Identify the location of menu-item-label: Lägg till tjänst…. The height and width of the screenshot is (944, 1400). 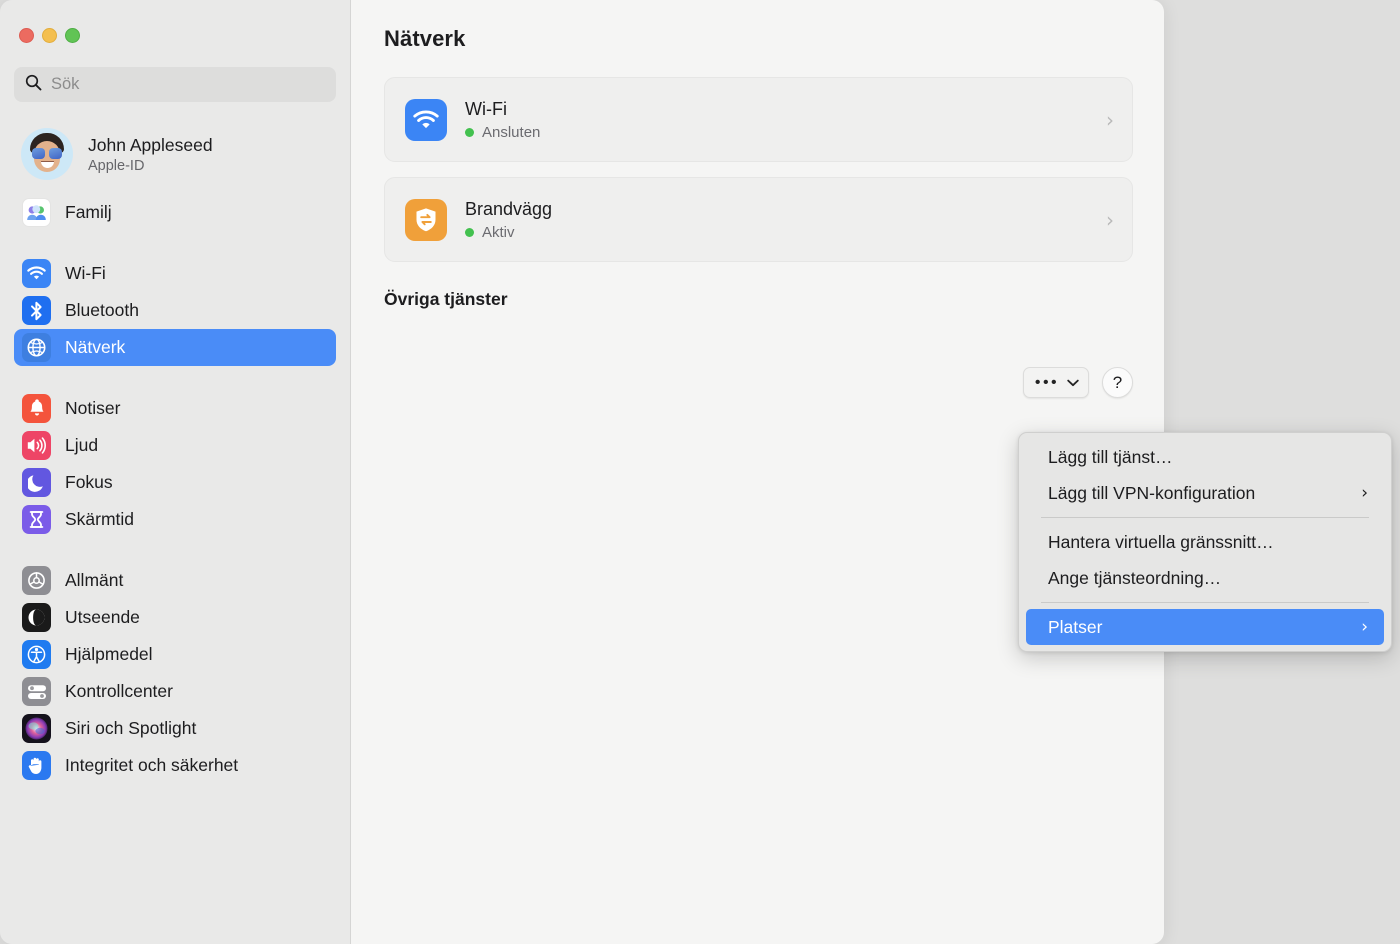
(1110, 456).